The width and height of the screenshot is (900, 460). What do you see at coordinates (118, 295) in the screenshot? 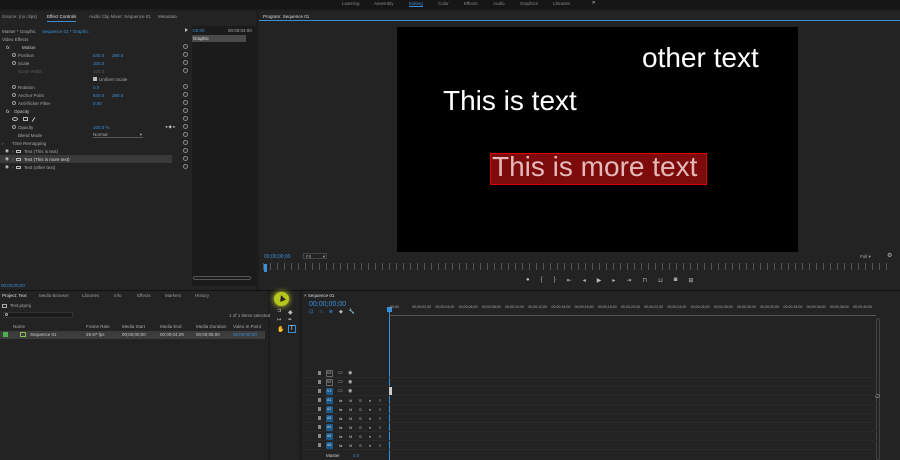
I see `tab-info: Info` at bounding box center [118, 295].